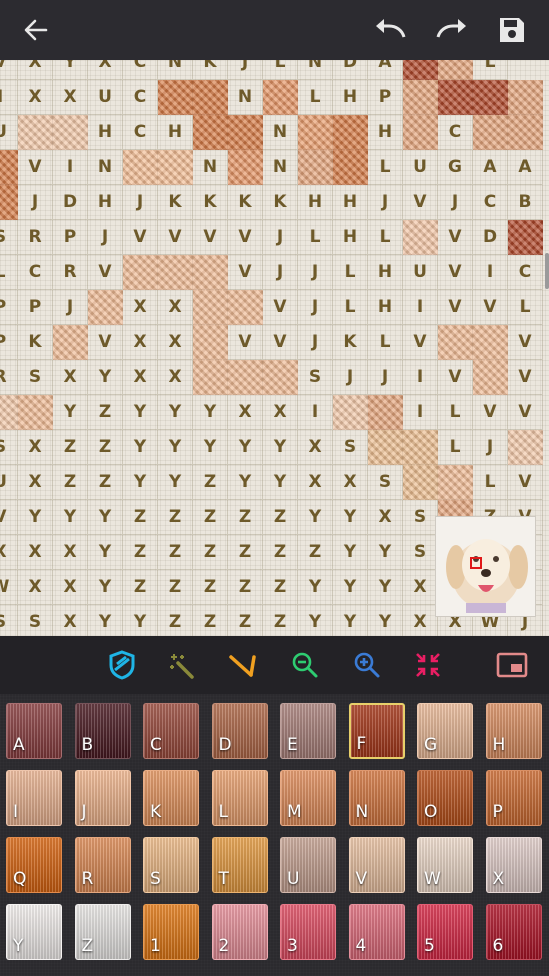 This screenshot has width=549, height=976. Describe the element at coordinates (476, 563) in the screenshot. I see `minimap-viewport-marker` at that location.